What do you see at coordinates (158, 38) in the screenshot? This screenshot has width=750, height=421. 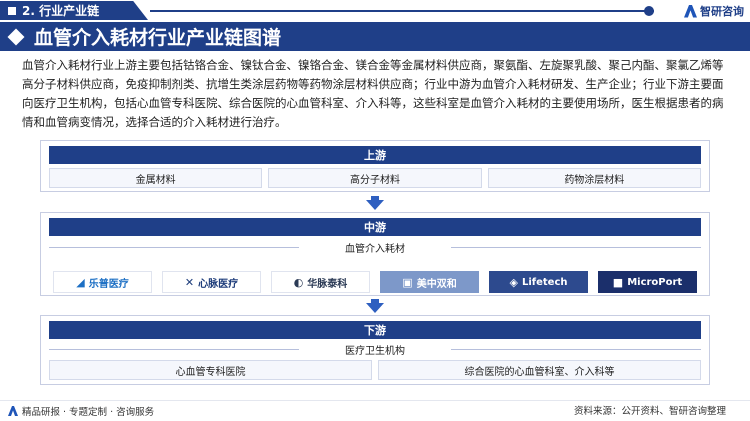 I see `page-title: 血管介入耗材行业产业链图谱` at bounding box center [158, 38].